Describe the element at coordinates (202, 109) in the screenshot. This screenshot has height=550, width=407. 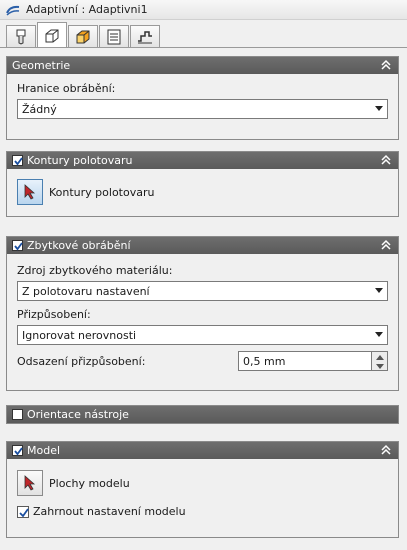
I see `boundary-select: Žádný` at that location.